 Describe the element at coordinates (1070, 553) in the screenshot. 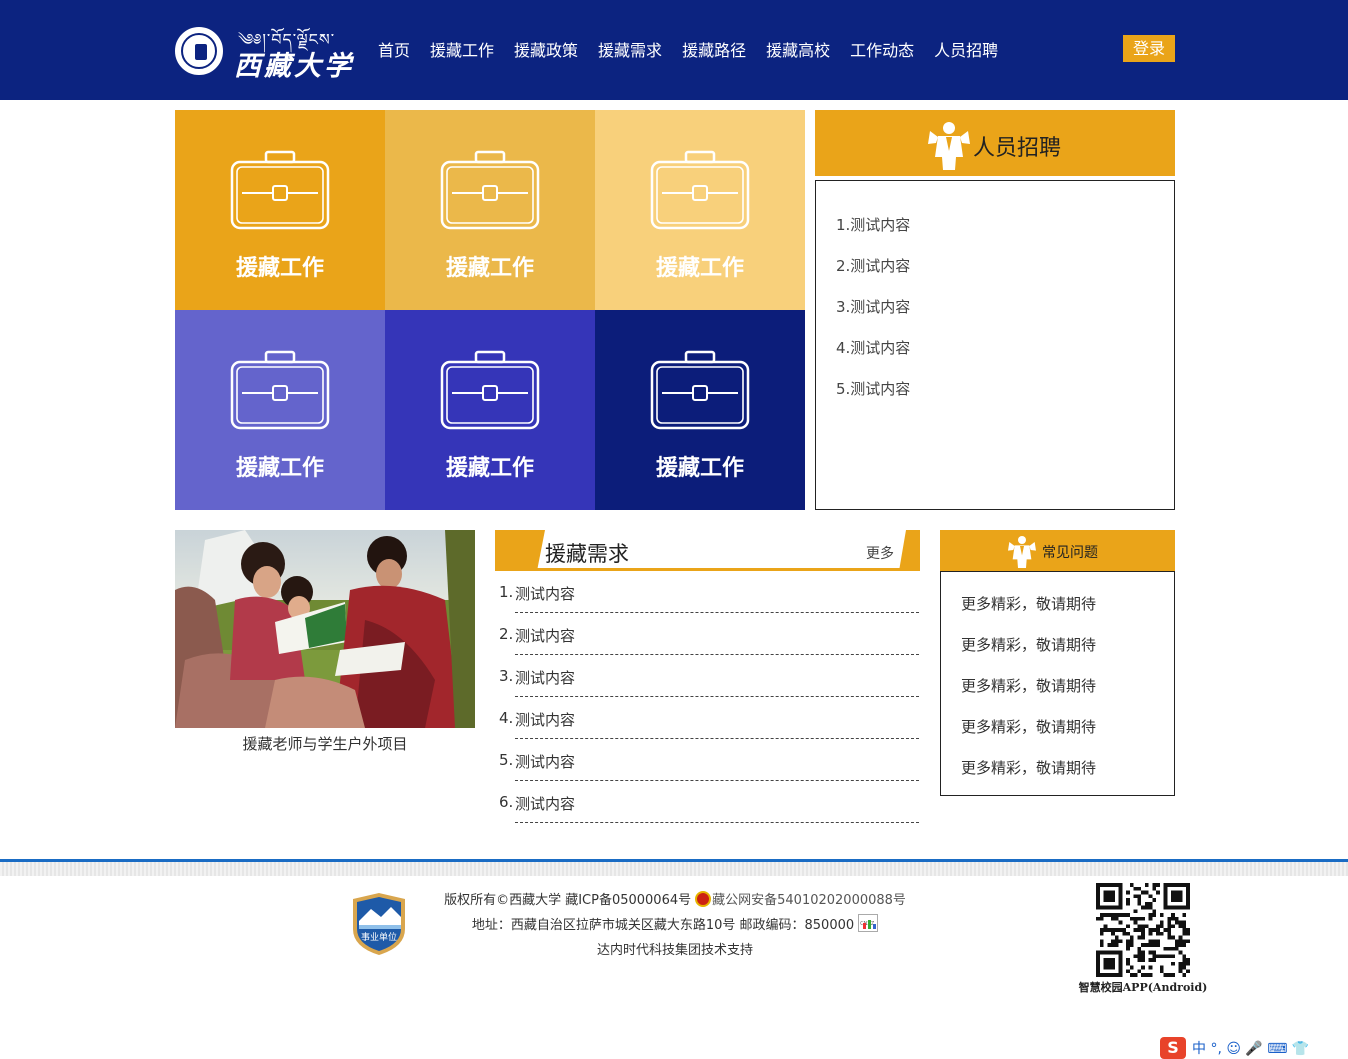

I see `faq-title: 常见问题` at that location.